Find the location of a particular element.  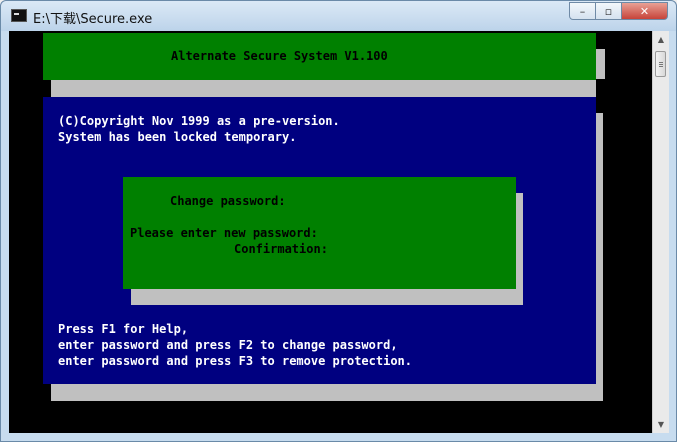

close-button: ✕ is located at coordinates (645, 11).